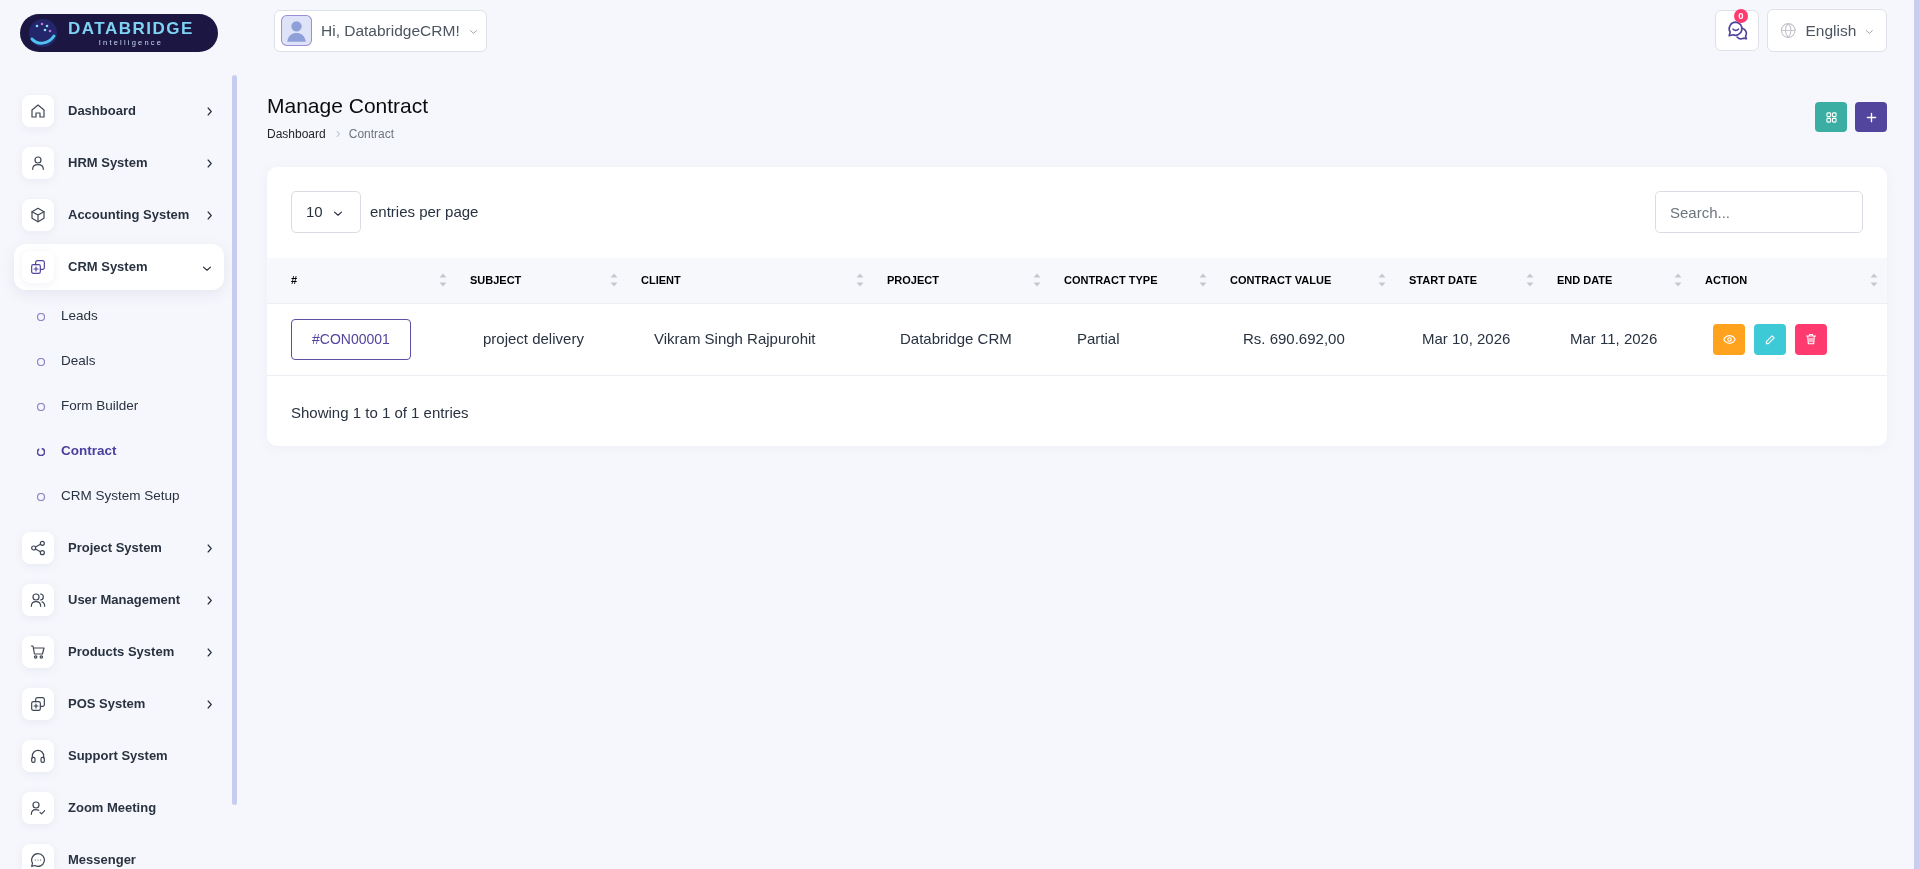  Describe the element at coordinates (1133, 339) in the screenshot. I see `table-cell: Partial` at that location.